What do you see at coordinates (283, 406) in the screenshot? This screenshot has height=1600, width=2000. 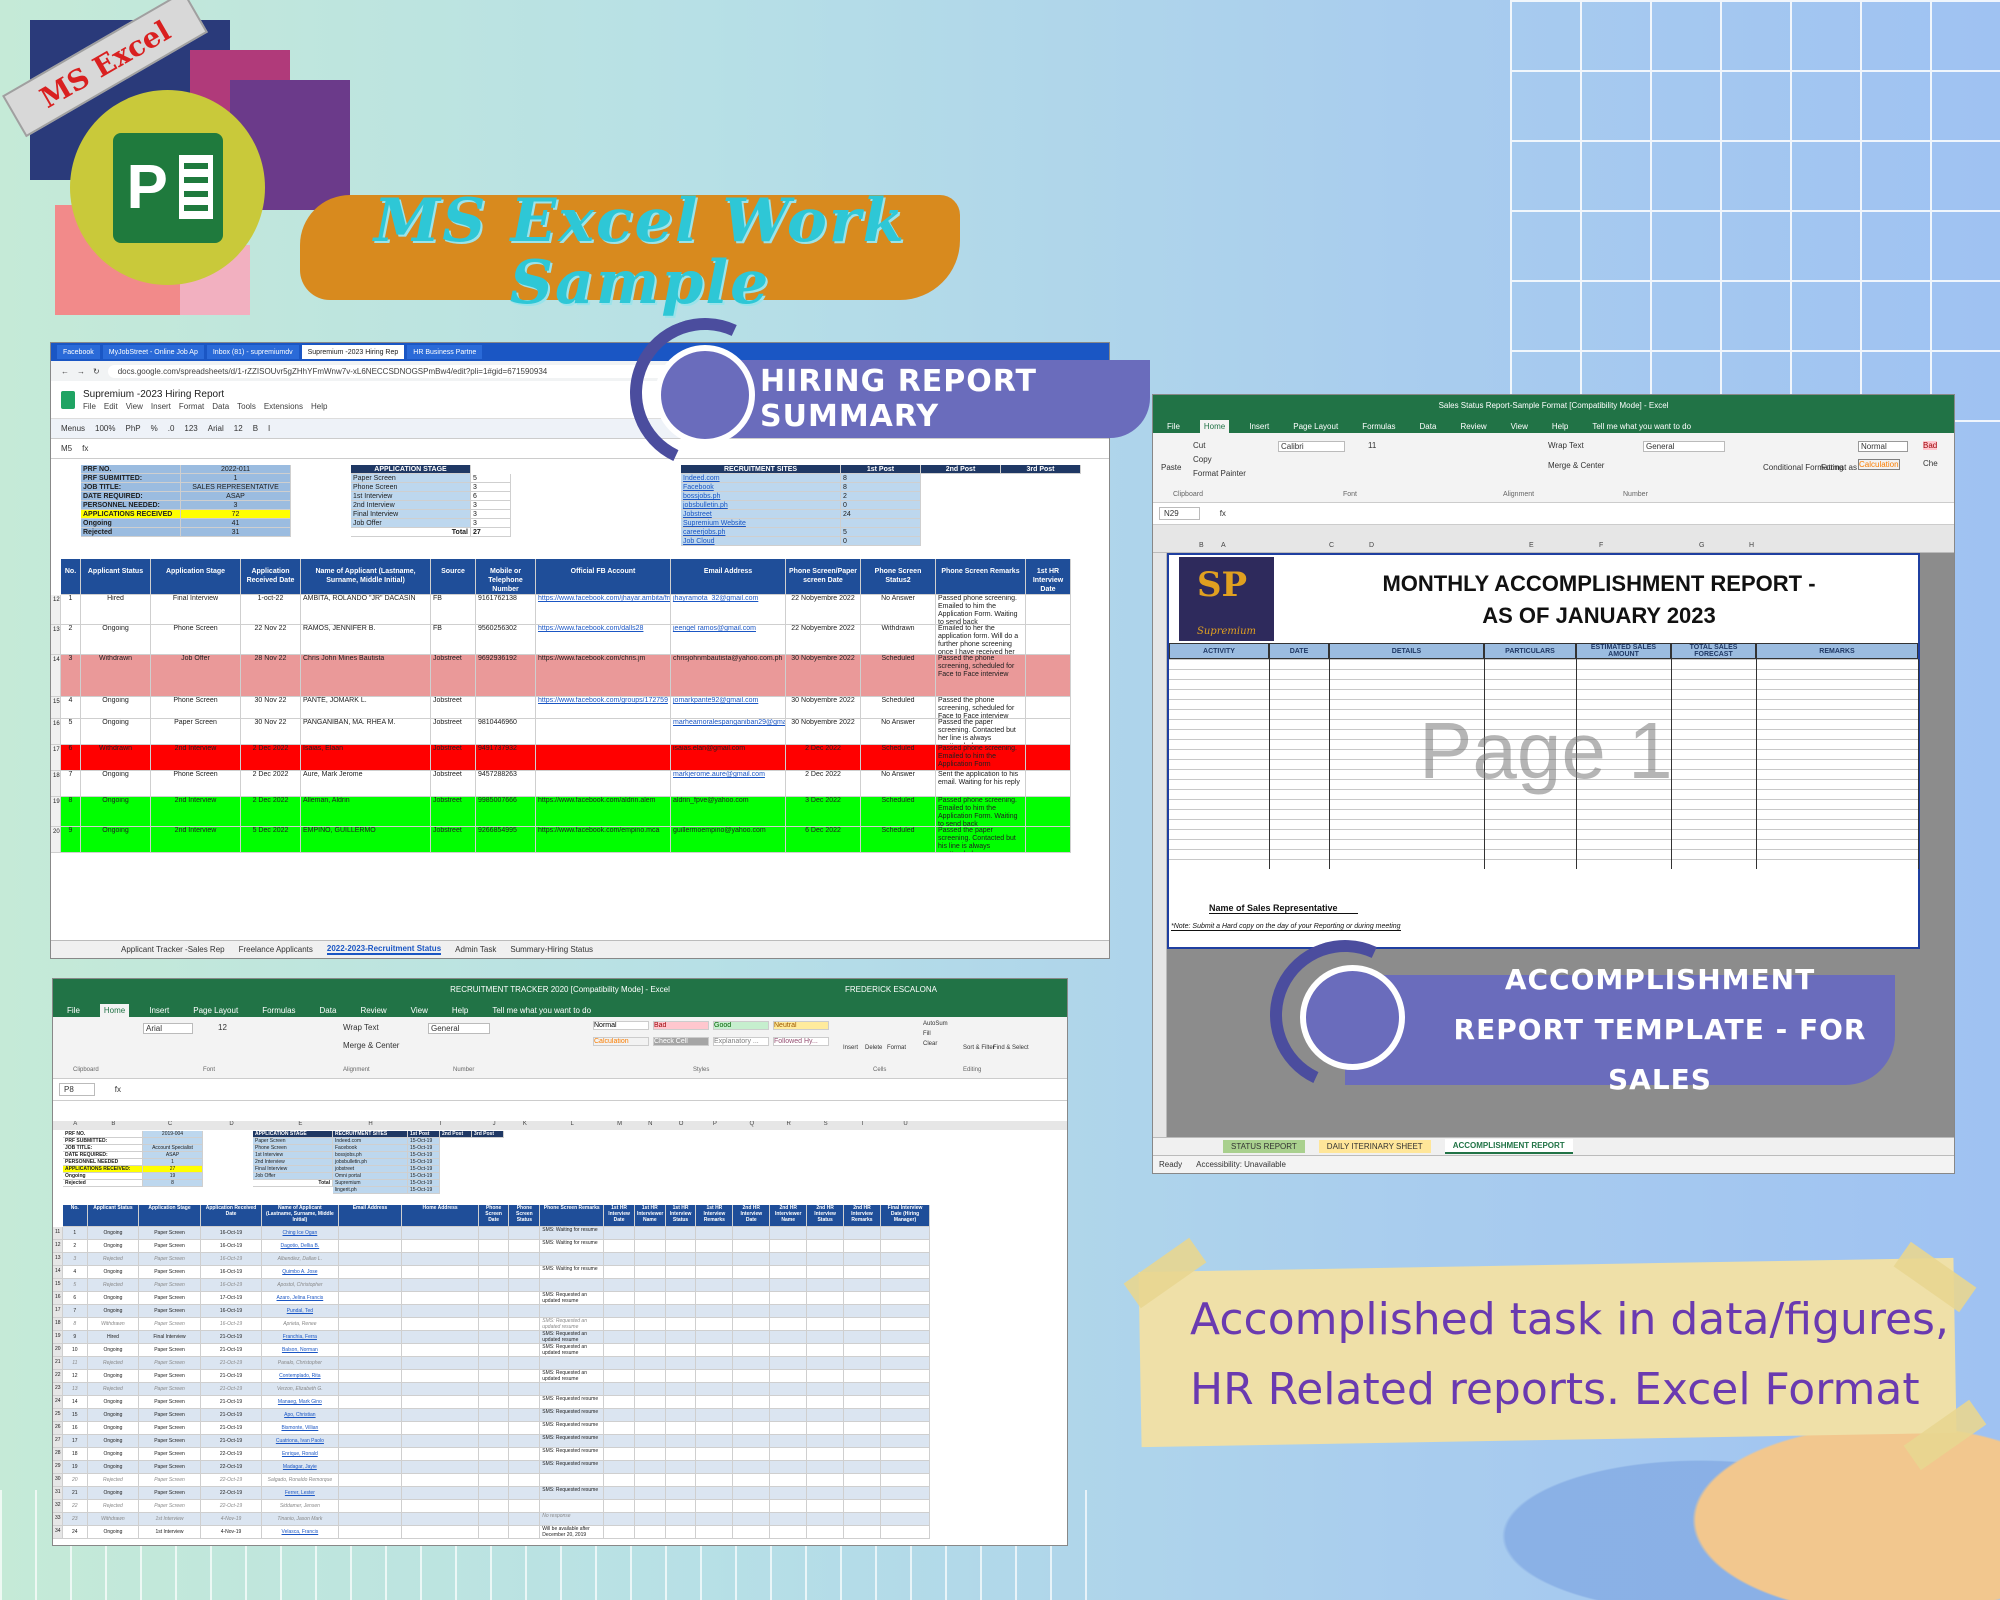 I see `menu-item-extensions: Extensions` at bounding box center [283, 406].